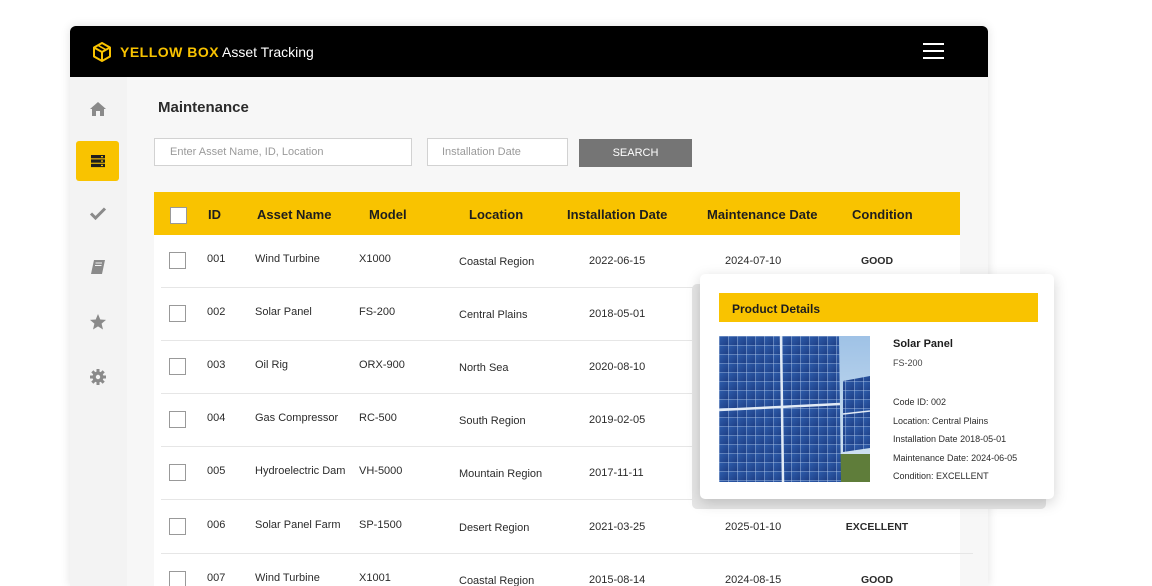  What do you see at coordinates (617, 214) in the screenshot?
I see `header-installation-date: Installation Date` at bounding box center [617, 214].